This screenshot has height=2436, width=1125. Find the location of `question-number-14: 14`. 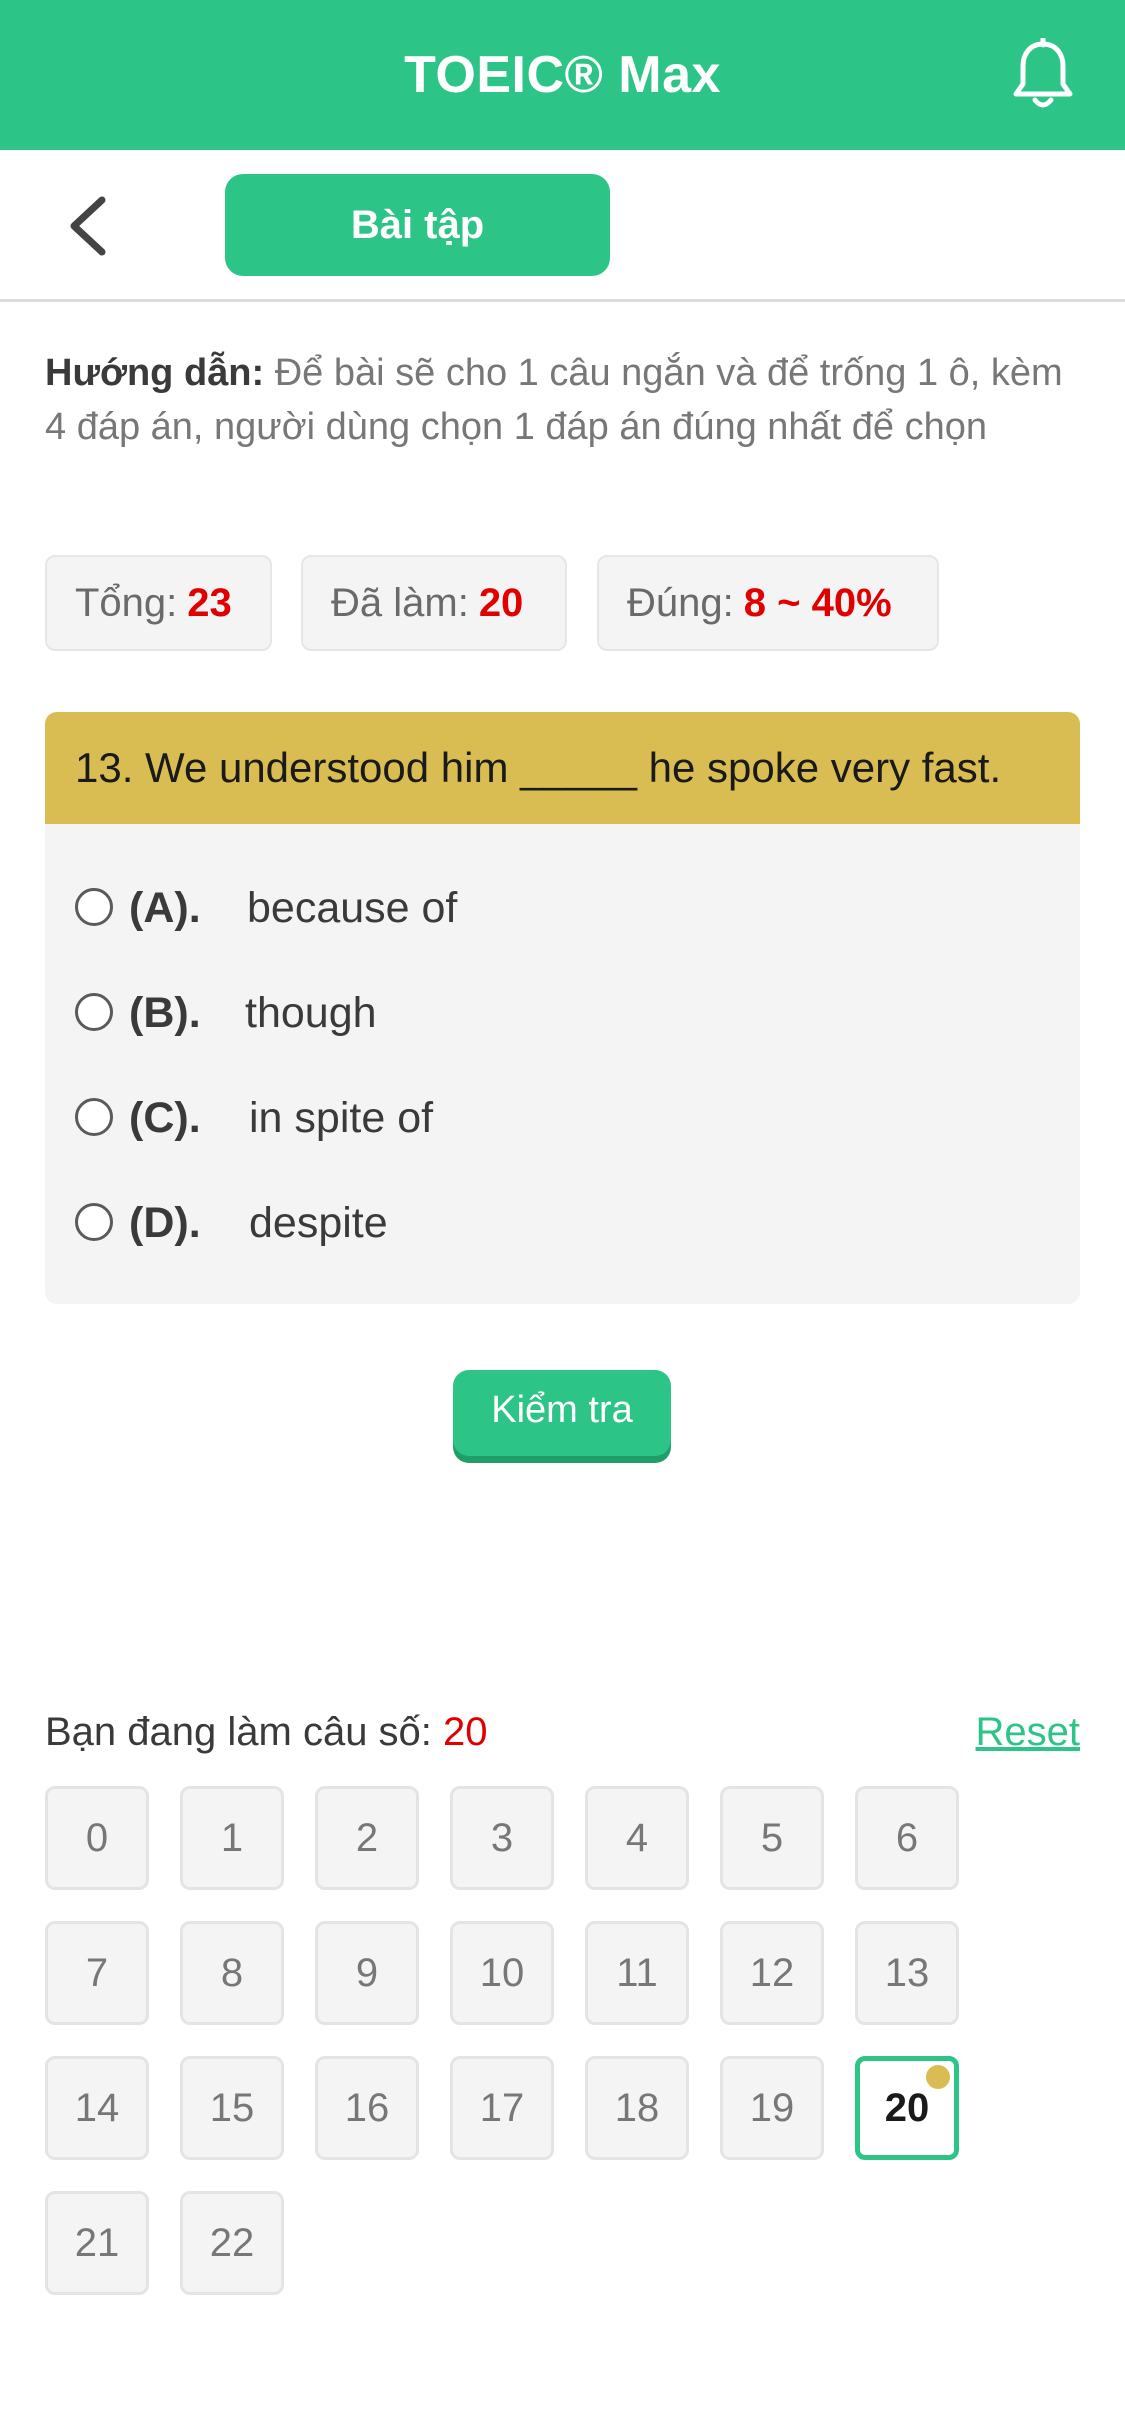

question-number-14: 14 is located at coordinates (97, 2108).